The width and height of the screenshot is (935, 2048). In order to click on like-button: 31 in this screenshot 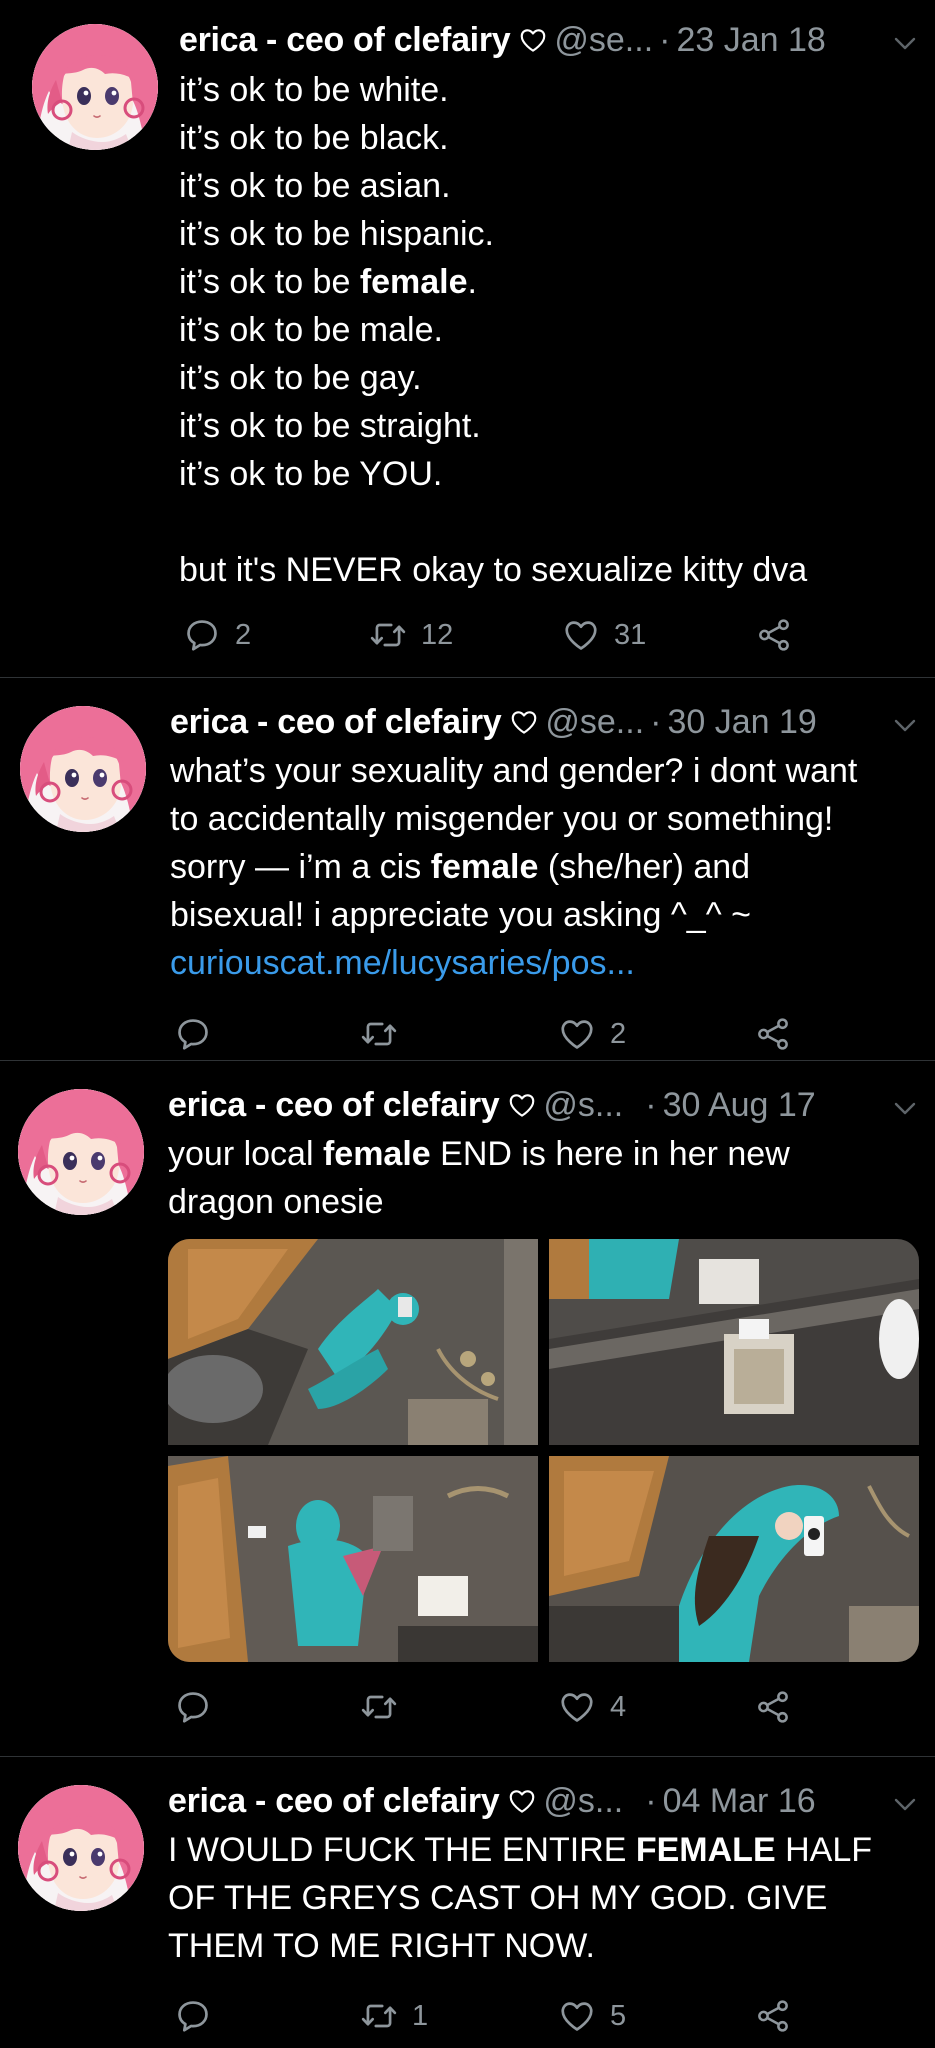, I will do `click(604, 635)`.